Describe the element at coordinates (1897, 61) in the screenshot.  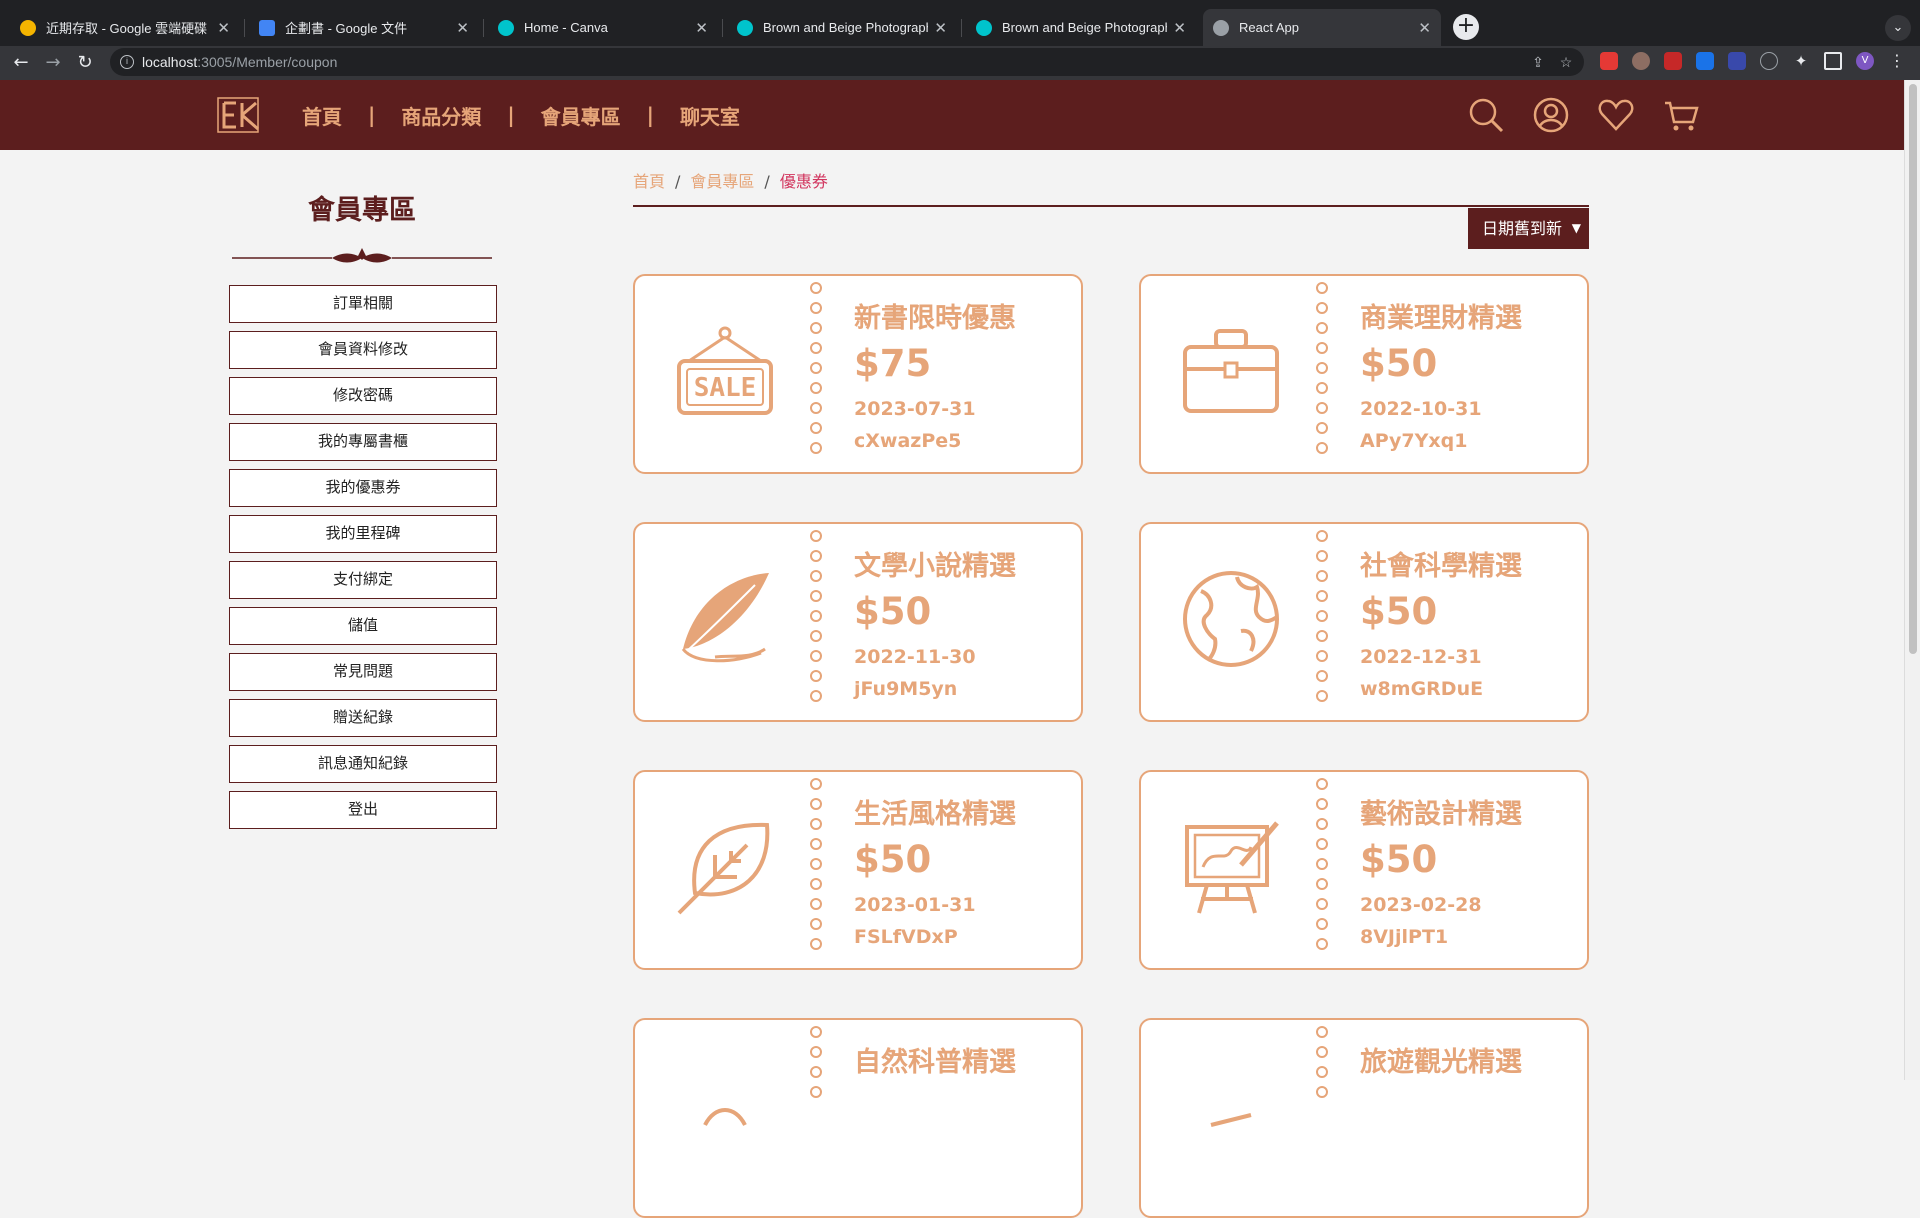
I see `more-menu-icon: ⋮` at that location.